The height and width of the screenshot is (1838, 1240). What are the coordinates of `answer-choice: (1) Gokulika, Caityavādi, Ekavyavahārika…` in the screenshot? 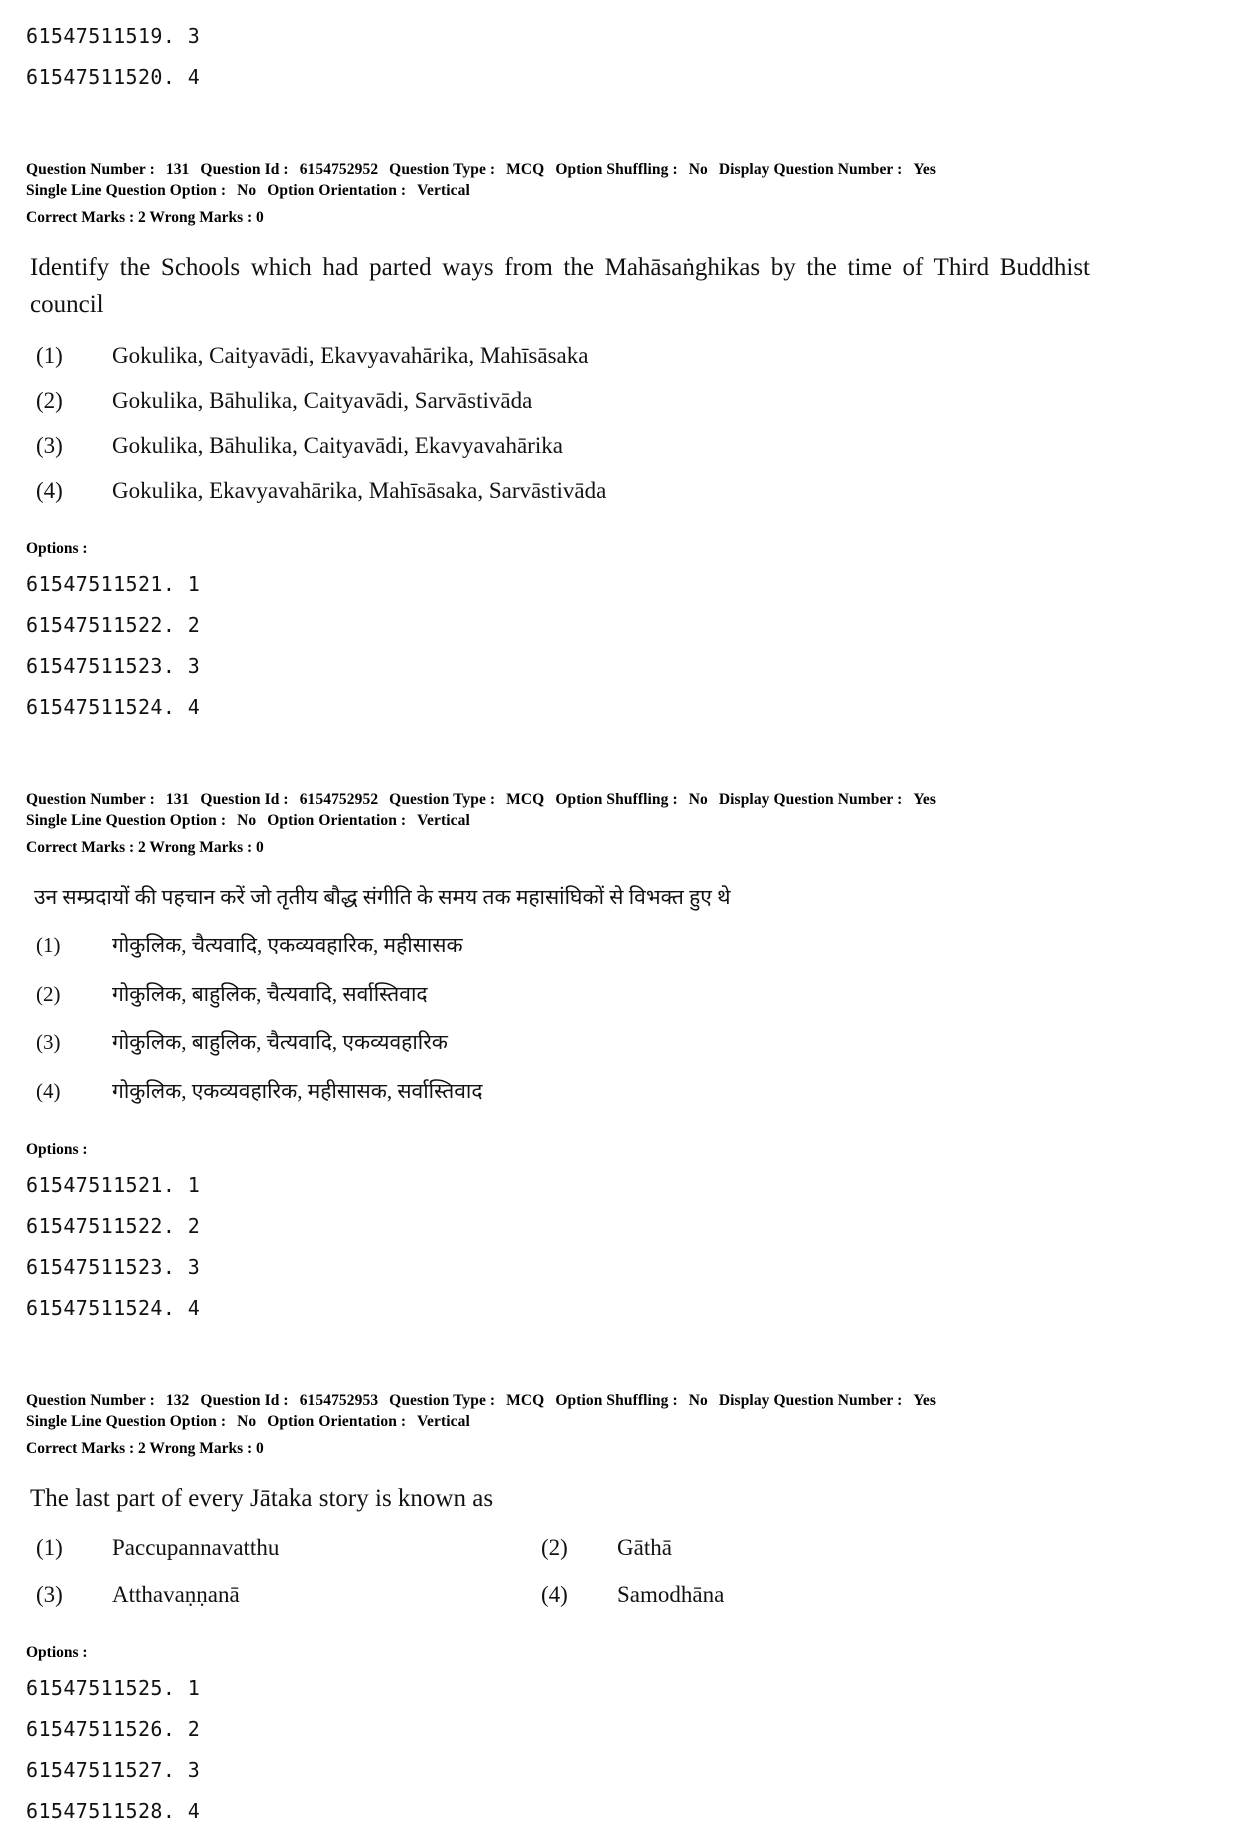 It's located at (638, 355).